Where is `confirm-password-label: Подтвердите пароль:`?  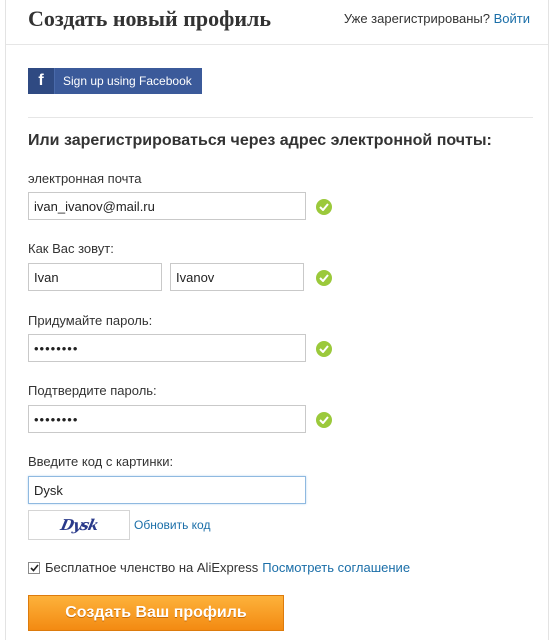 confirm-password-label: Подтвердите пароль: is located at coordinates (92, 390).